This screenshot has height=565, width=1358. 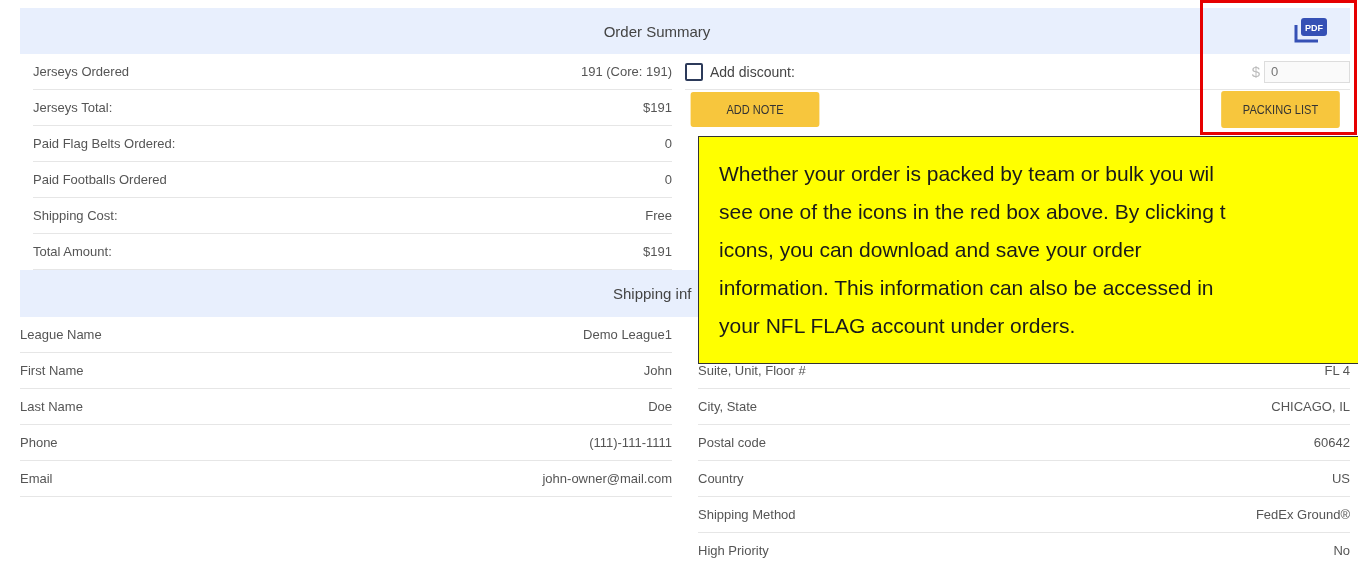 I want to click on row-value: FedEx Ground®, so click(x=1302, y=514).